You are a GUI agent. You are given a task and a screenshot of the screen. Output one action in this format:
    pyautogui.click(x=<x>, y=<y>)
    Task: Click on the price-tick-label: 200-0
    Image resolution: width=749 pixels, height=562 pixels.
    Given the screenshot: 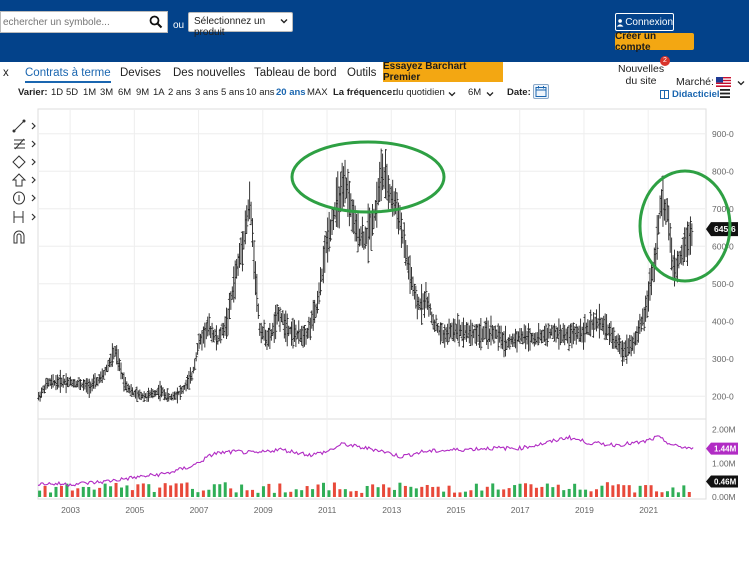 What is the action you would take?
    pyautogui.click(x=723, y=396)
    